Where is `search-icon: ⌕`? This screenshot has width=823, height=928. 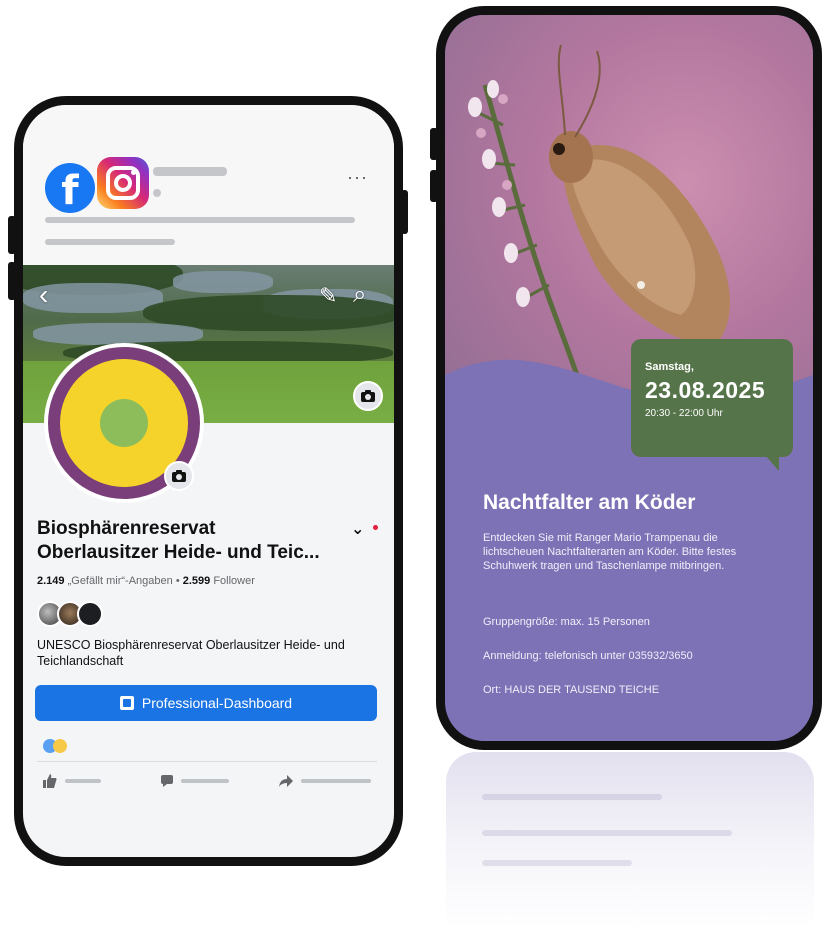
search-icon: ⌕ is located at coordinates (359, 295).